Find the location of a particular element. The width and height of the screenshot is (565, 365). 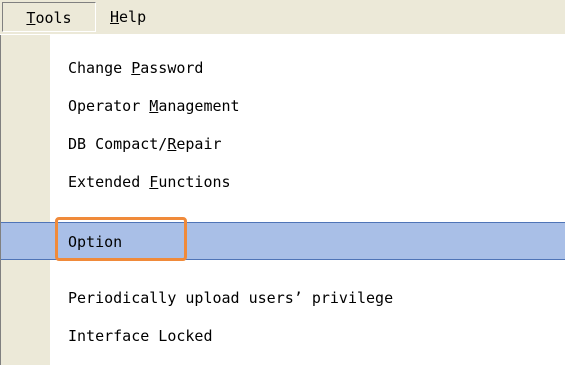

menu-help-label: Help is located at coordinates (128, 17).